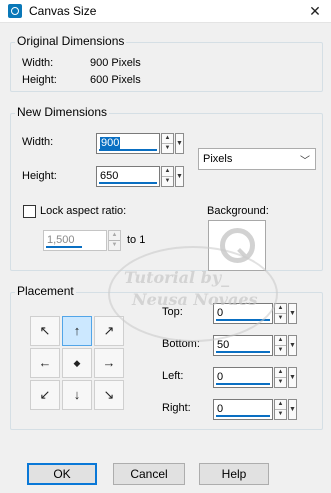  I want to click on original-height-value: 600 Pixels, so click(115, 80).